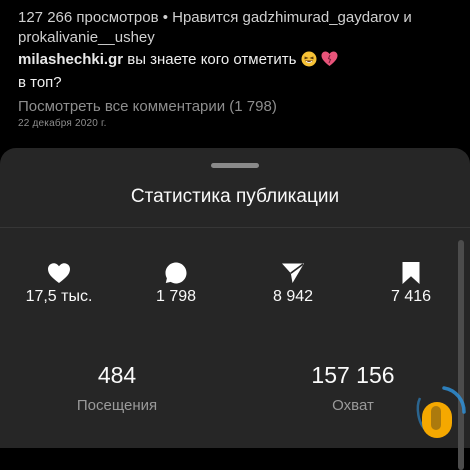  Describe the element at coordinates (212, 59) in the screenshot. I see `comment-text: вы знаете кого отметить` at that location.